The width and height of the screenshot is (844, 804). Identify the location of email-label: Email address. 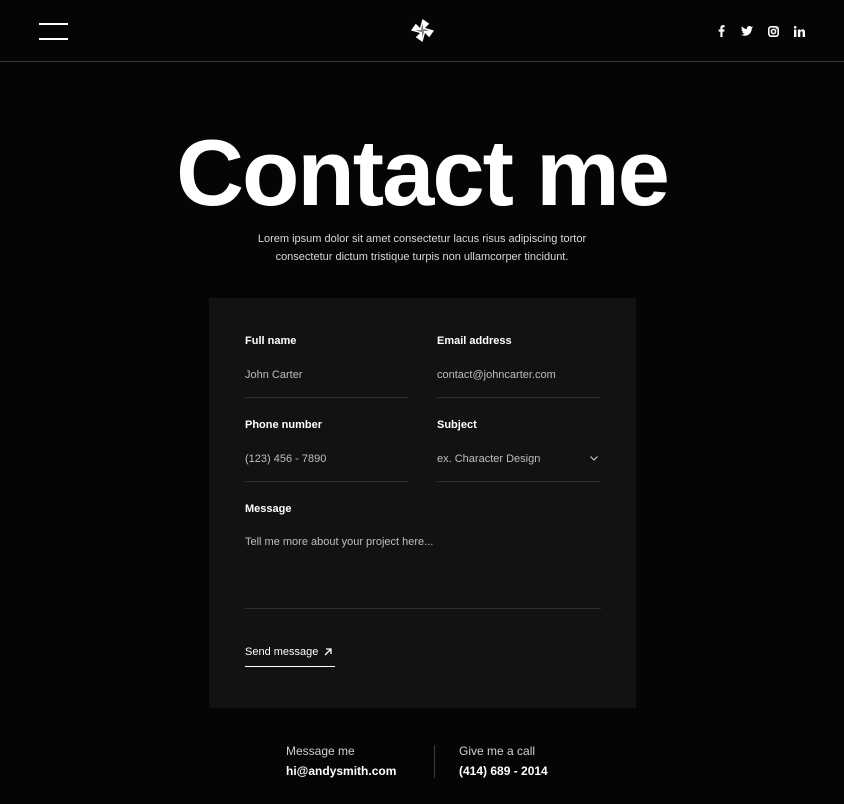
(474, 341).